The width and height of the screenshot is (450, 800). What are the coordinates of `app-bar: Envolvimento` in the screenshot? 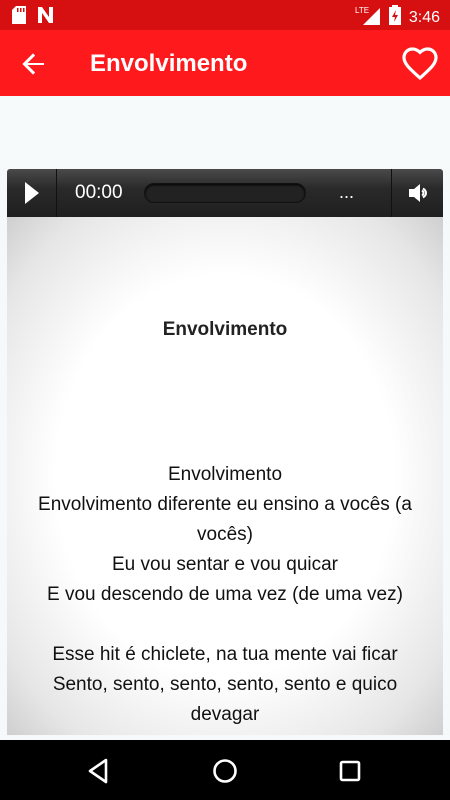 It's located at (225, 63).